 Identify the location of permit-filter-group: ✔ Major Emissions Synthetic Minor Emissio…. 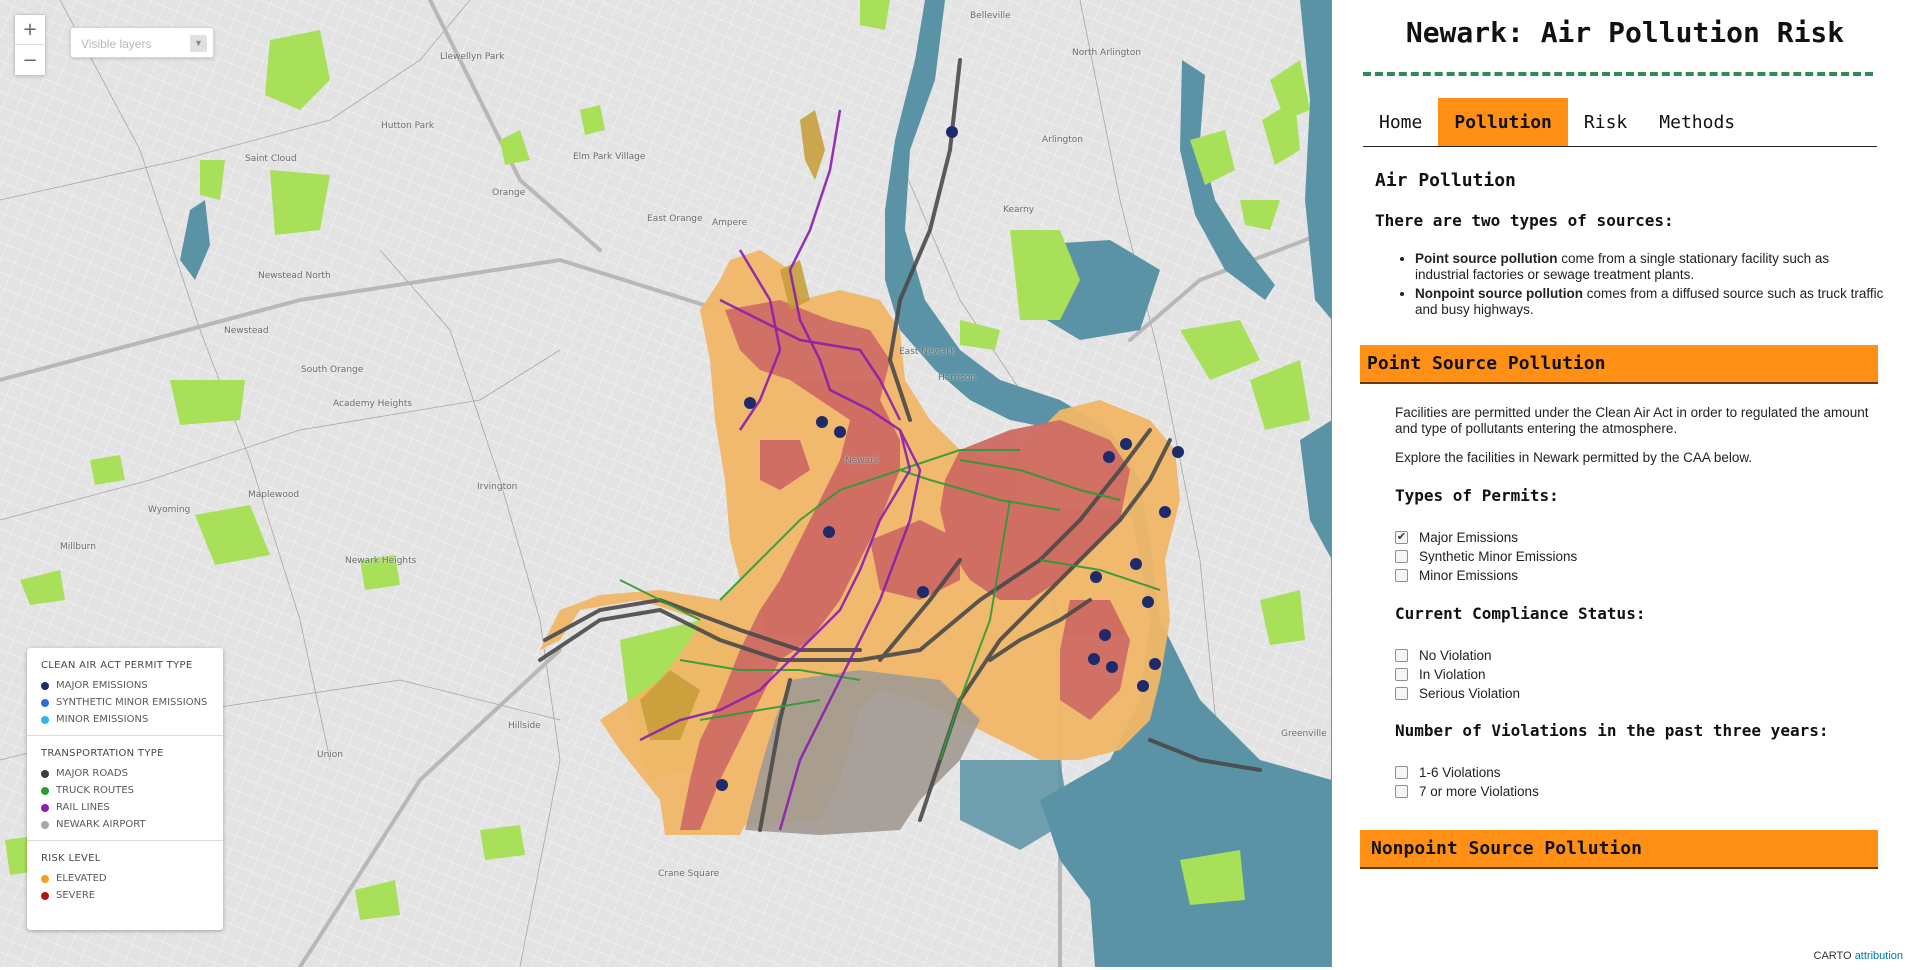
(1486, 556).